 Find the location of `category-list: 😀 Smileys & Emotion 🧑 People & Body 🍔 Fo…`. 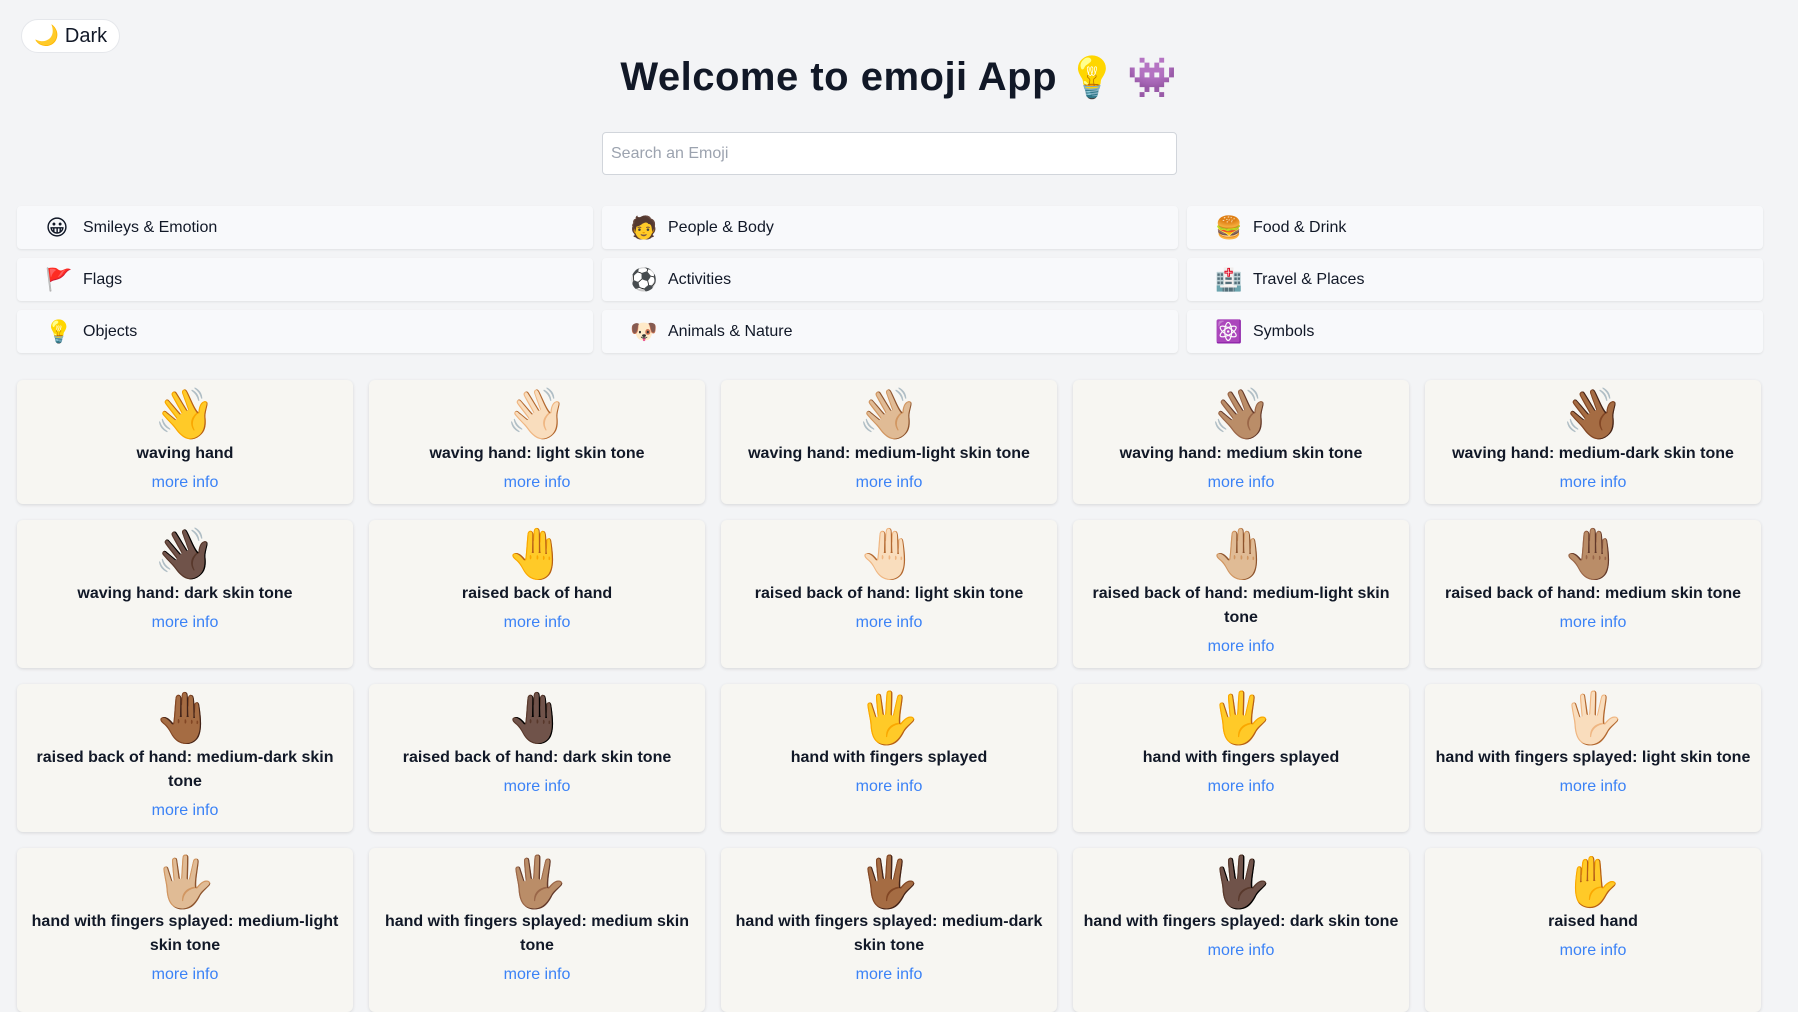

category-list: 😀 Smileys & Emotion 🧑 People & Body 🍔 Fo… is located at coordinates (890, 279).